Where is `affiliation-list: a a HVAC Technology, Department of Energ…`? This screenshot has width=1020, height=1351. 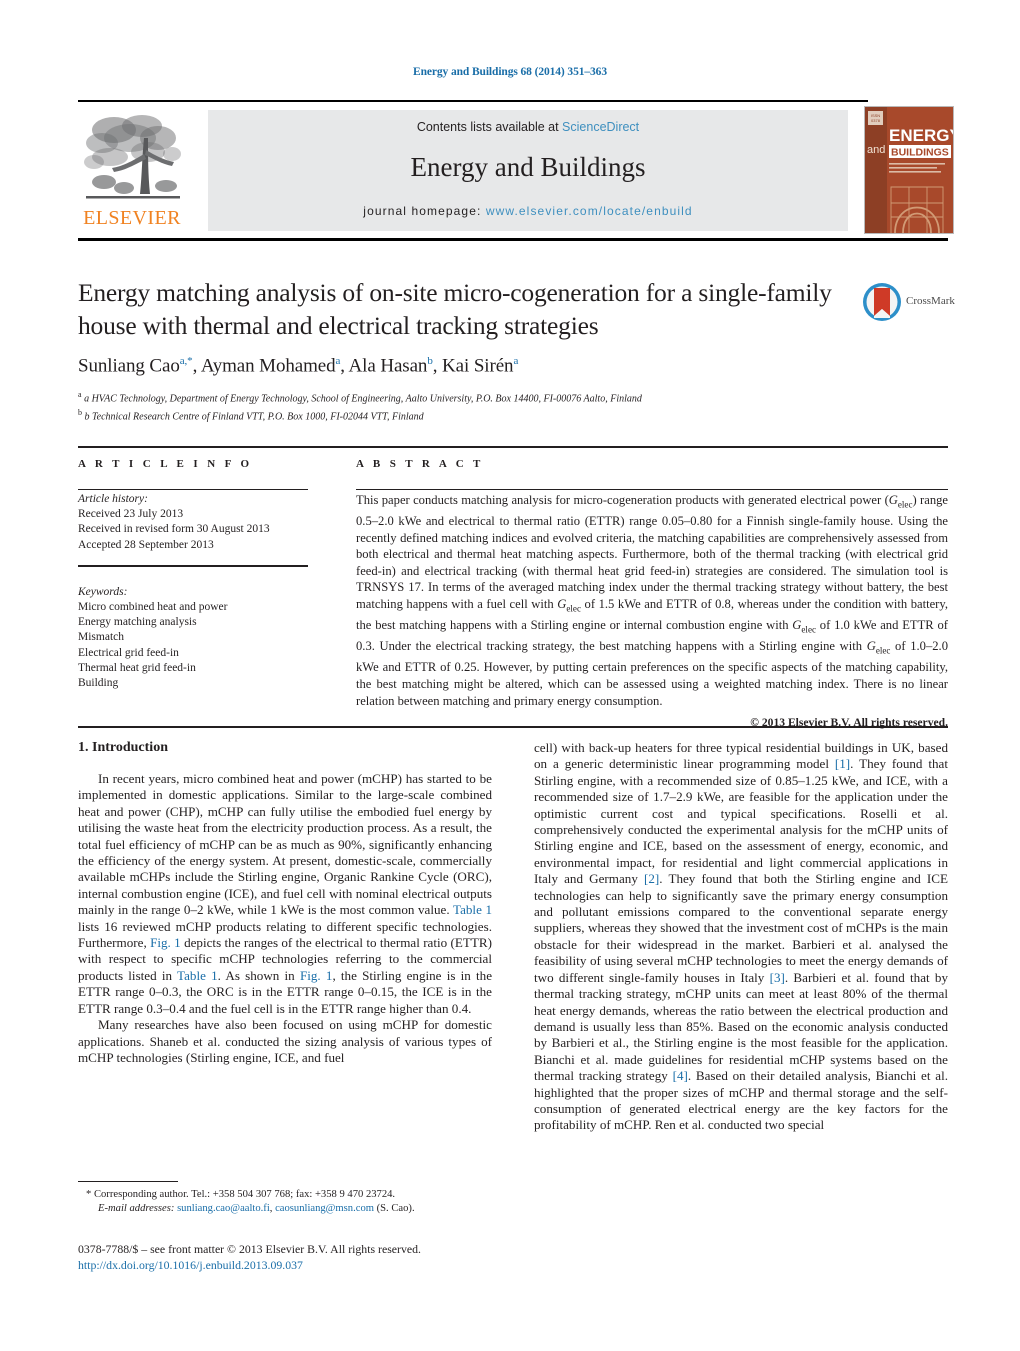 affiliation-list: a a HVAC Technology, Department of Energ… is located at coordinates (468, 406).